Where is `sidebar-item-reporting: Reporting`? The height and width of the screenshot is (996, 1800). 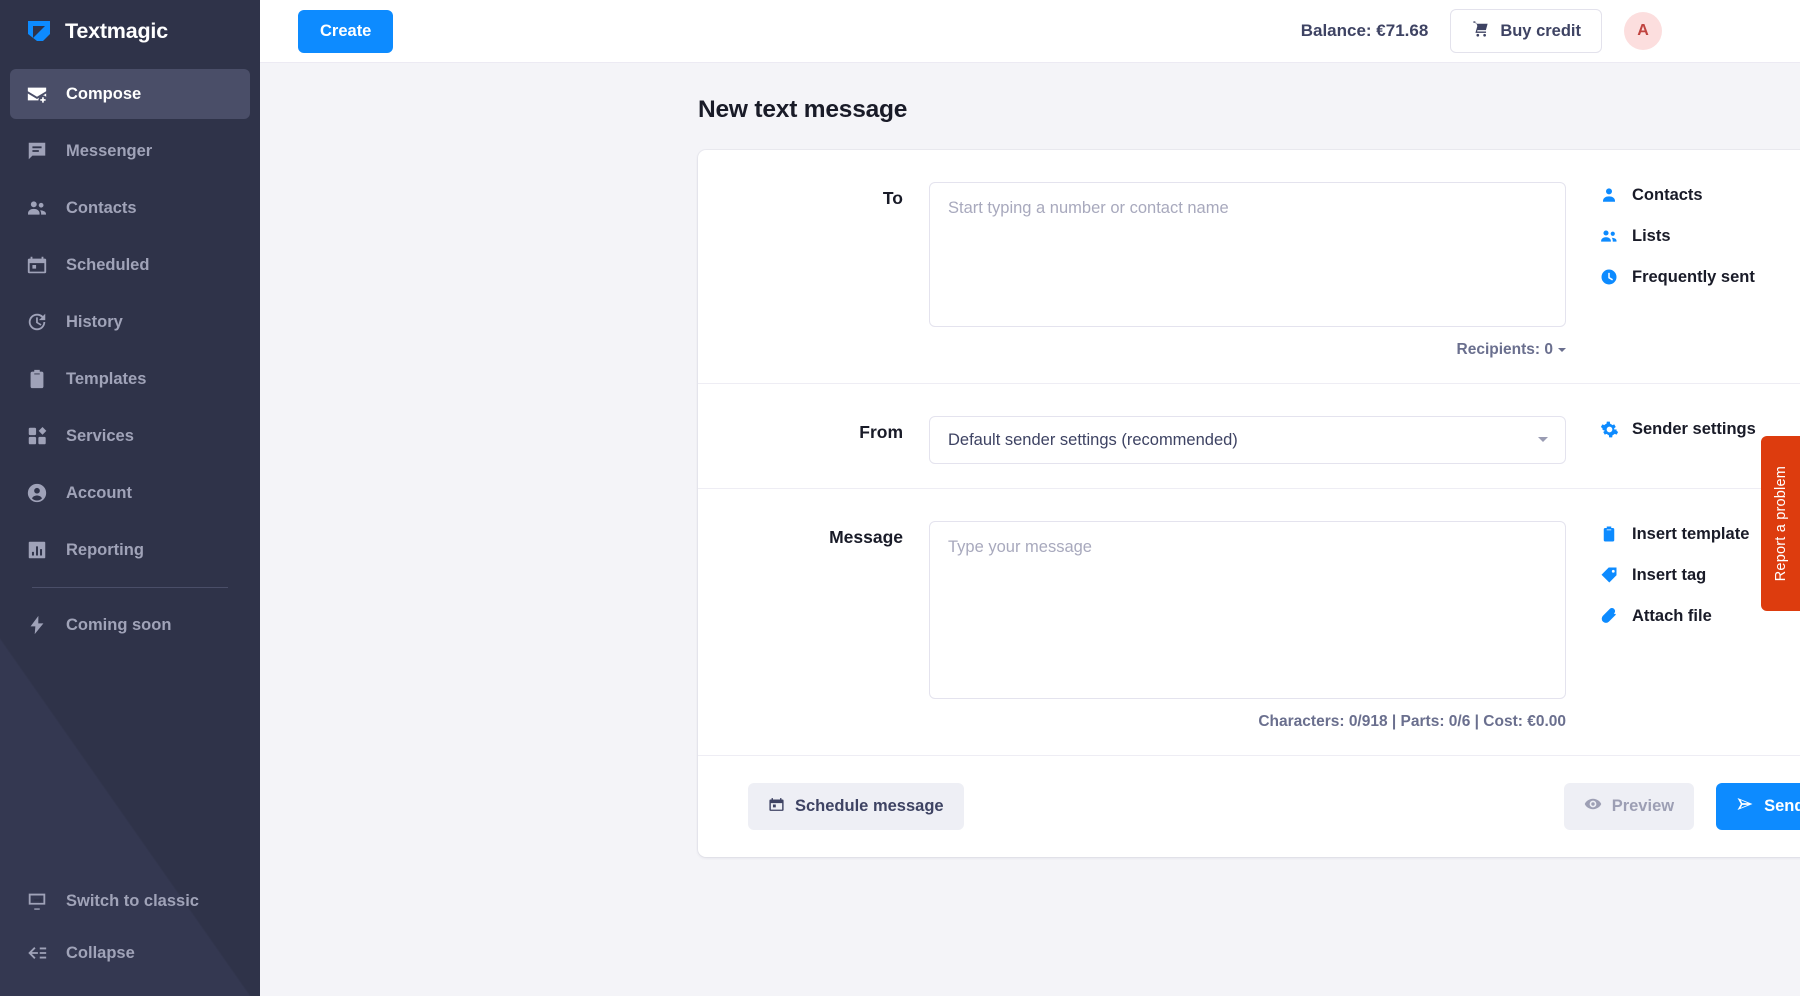 sidebar-item-reporting: Reporting is located at coordinates (130, 550).